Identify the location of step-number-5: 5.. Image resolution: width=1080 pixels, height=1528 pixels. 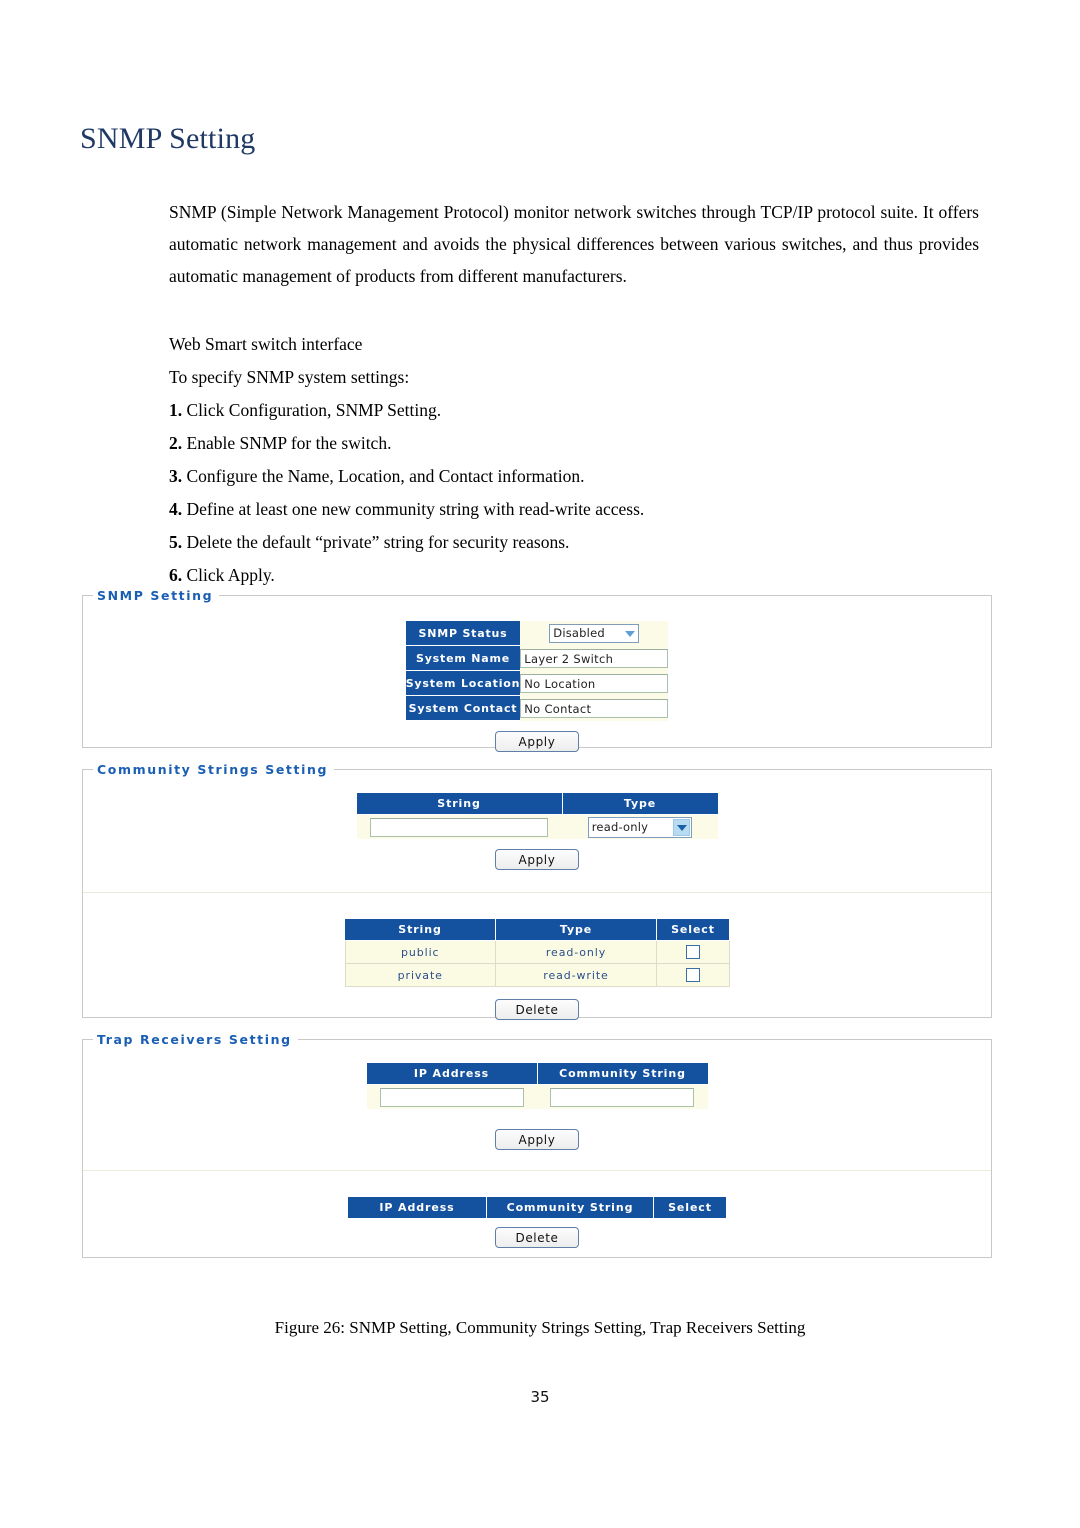
(176, 542).